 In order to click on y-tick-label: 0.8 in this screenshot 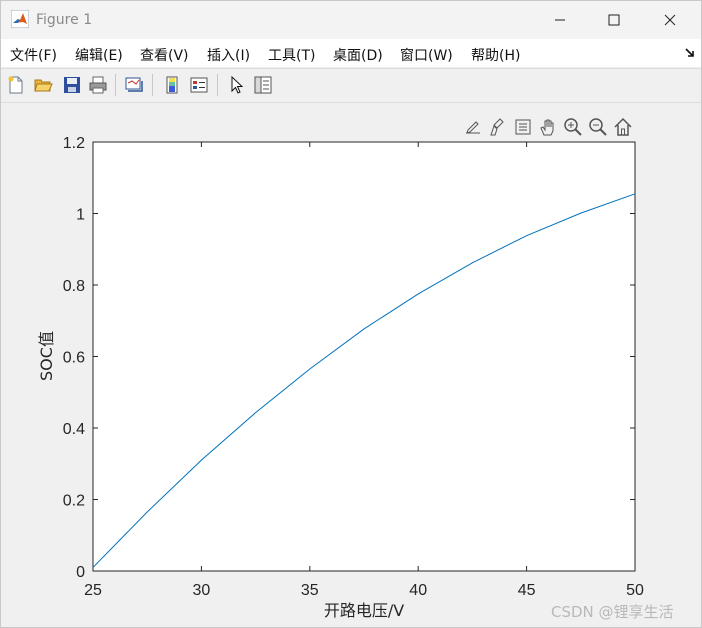, I will do `click(74, 286)`.